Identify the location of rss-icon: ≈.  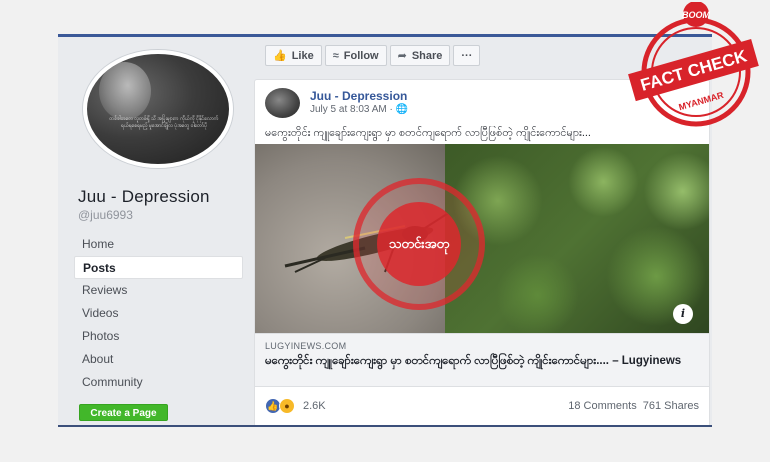
(335, 55).